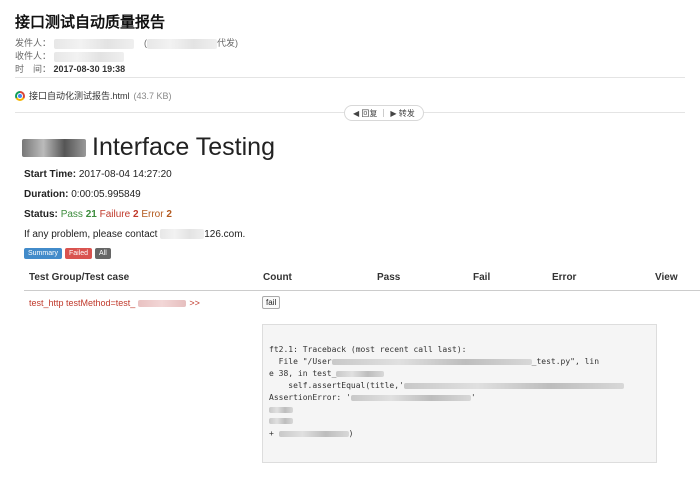  What do you see at coordinates (402, 113) in the screenshot?
I see `forward-button: ▶ 转发` at bounding box center [402, 113].